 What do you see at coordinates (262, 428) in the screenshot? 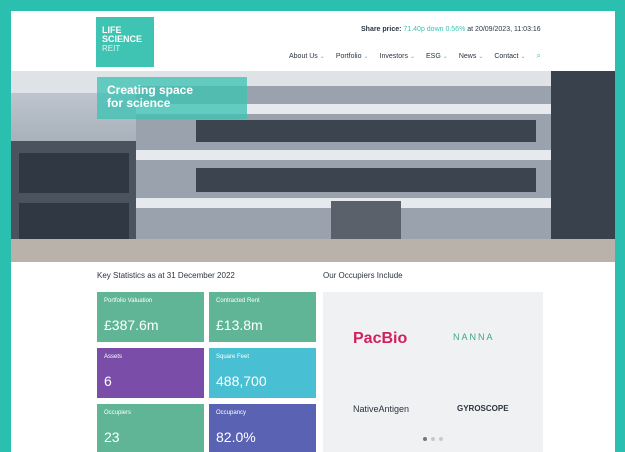
I see `stat-occupancy: Occupancy 82.0%` at bounding box center [262, 428].